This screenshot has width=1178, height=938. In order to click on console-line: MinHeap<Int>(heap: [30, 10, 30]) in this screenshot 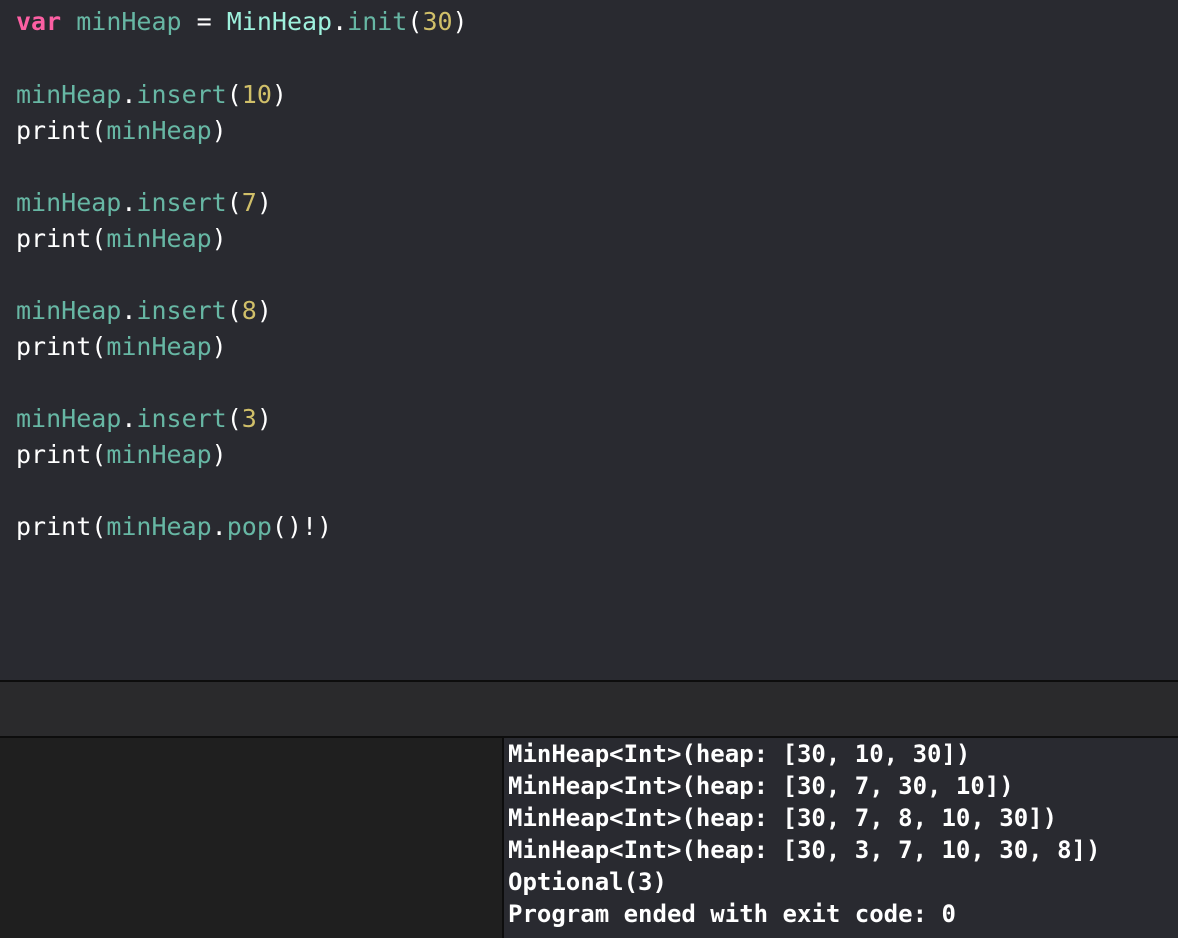, I will do `click(739, 754)`.